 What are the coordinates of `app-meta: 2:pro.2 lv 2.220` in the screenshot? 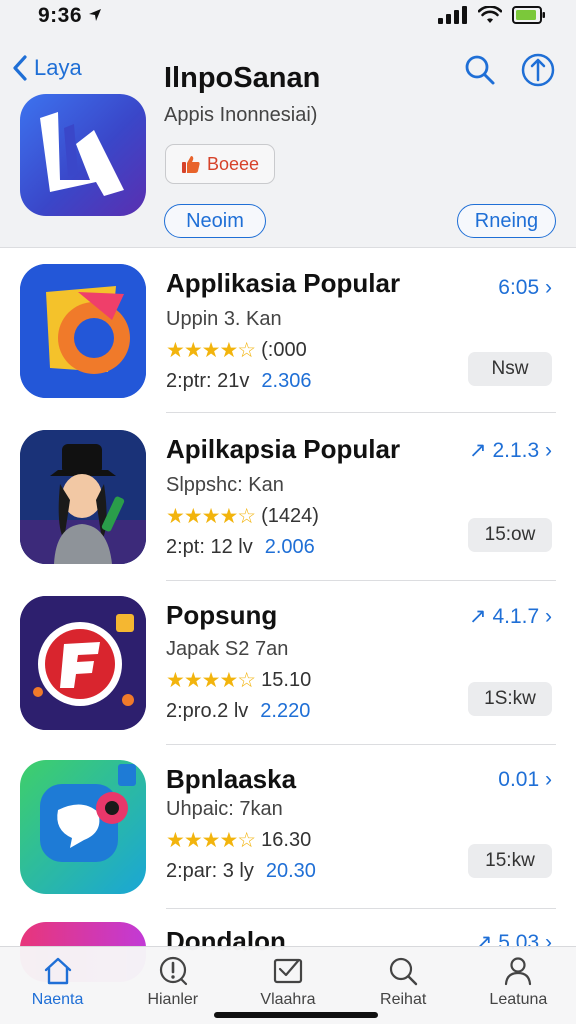 It's located at (238, 711).